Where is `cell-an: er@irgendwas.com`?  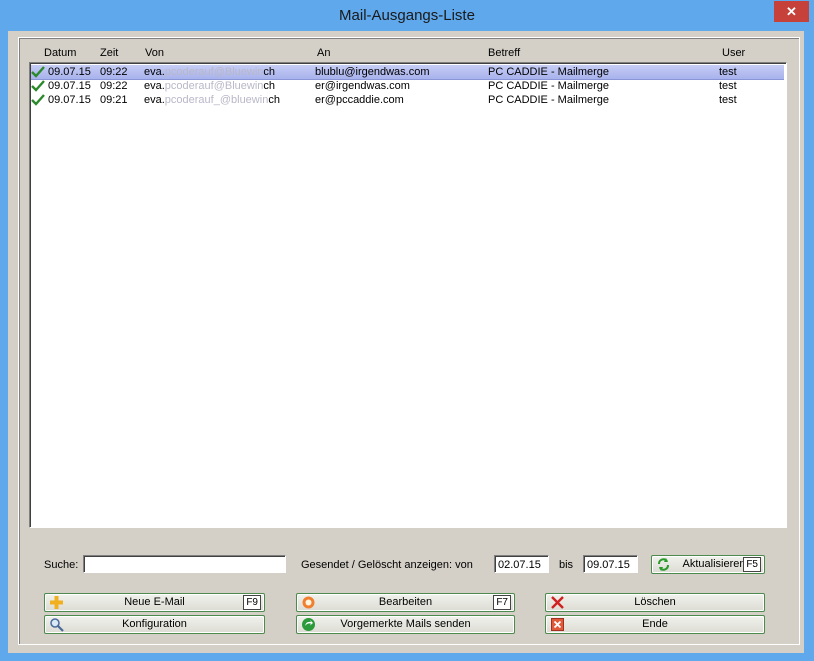 cell-an: er@irgendwas.com is located at coordinates (362, 86).